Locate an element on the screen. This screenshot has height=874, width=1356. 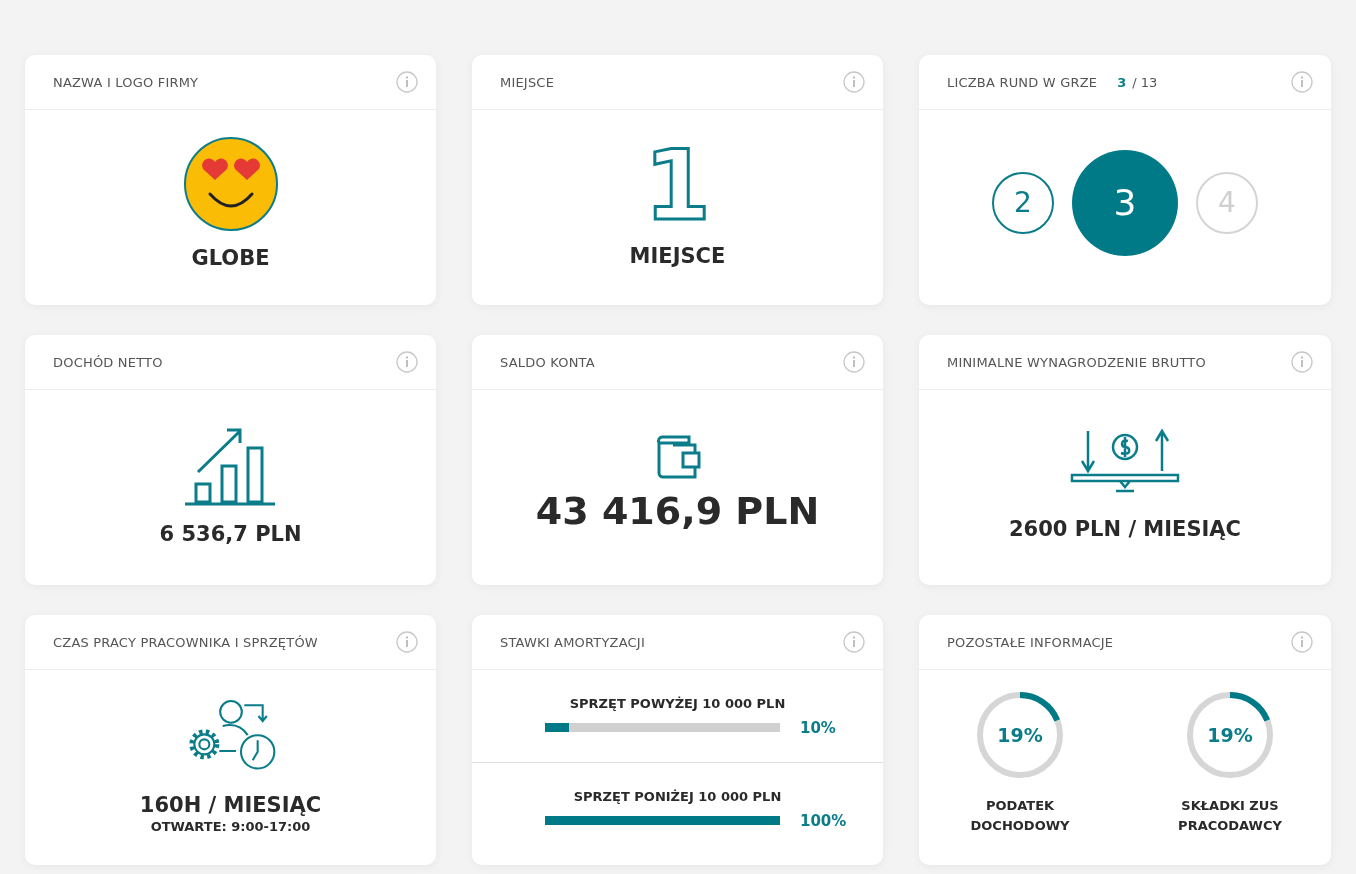
card-value: 160H / MIESIĄC is located at coordinates (230, 805).